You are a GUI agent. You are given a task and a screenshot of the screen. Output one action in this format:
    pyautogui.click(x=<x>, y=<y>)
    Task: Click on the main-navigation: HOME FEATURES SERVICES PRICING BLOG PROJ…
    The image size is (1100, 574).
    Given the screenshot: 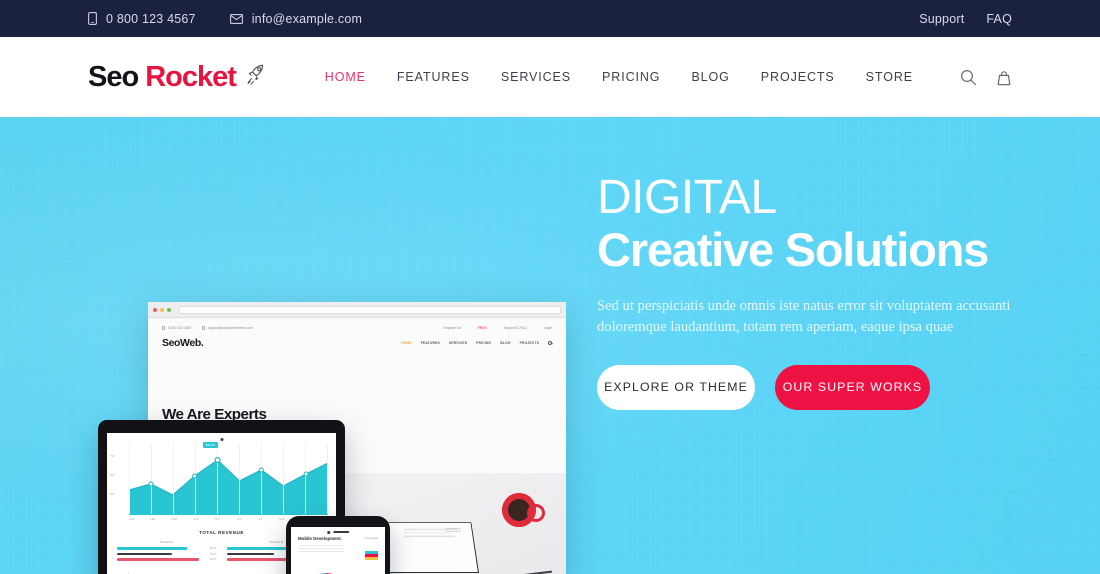 What is the action you would take?
    pyautogui.click(x=668, y=77)
    